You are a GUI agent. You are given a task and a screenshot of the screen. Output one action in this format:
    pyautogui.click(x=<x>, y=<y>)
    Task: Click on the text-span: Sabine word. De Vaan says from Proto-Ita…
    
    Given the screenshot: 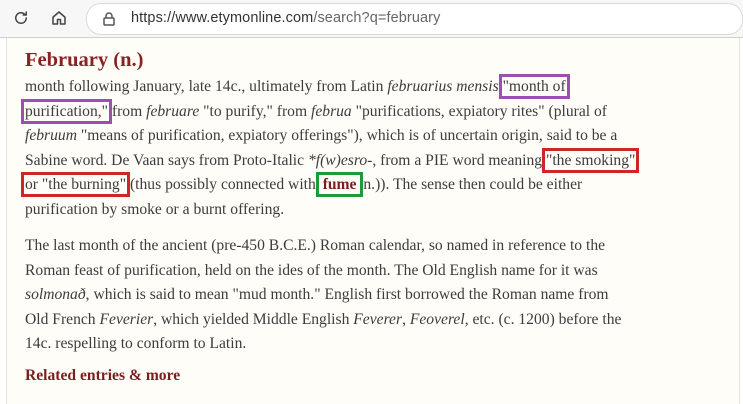 What is the action you would take?
    pyautogui.click(x=166, y=160)
    